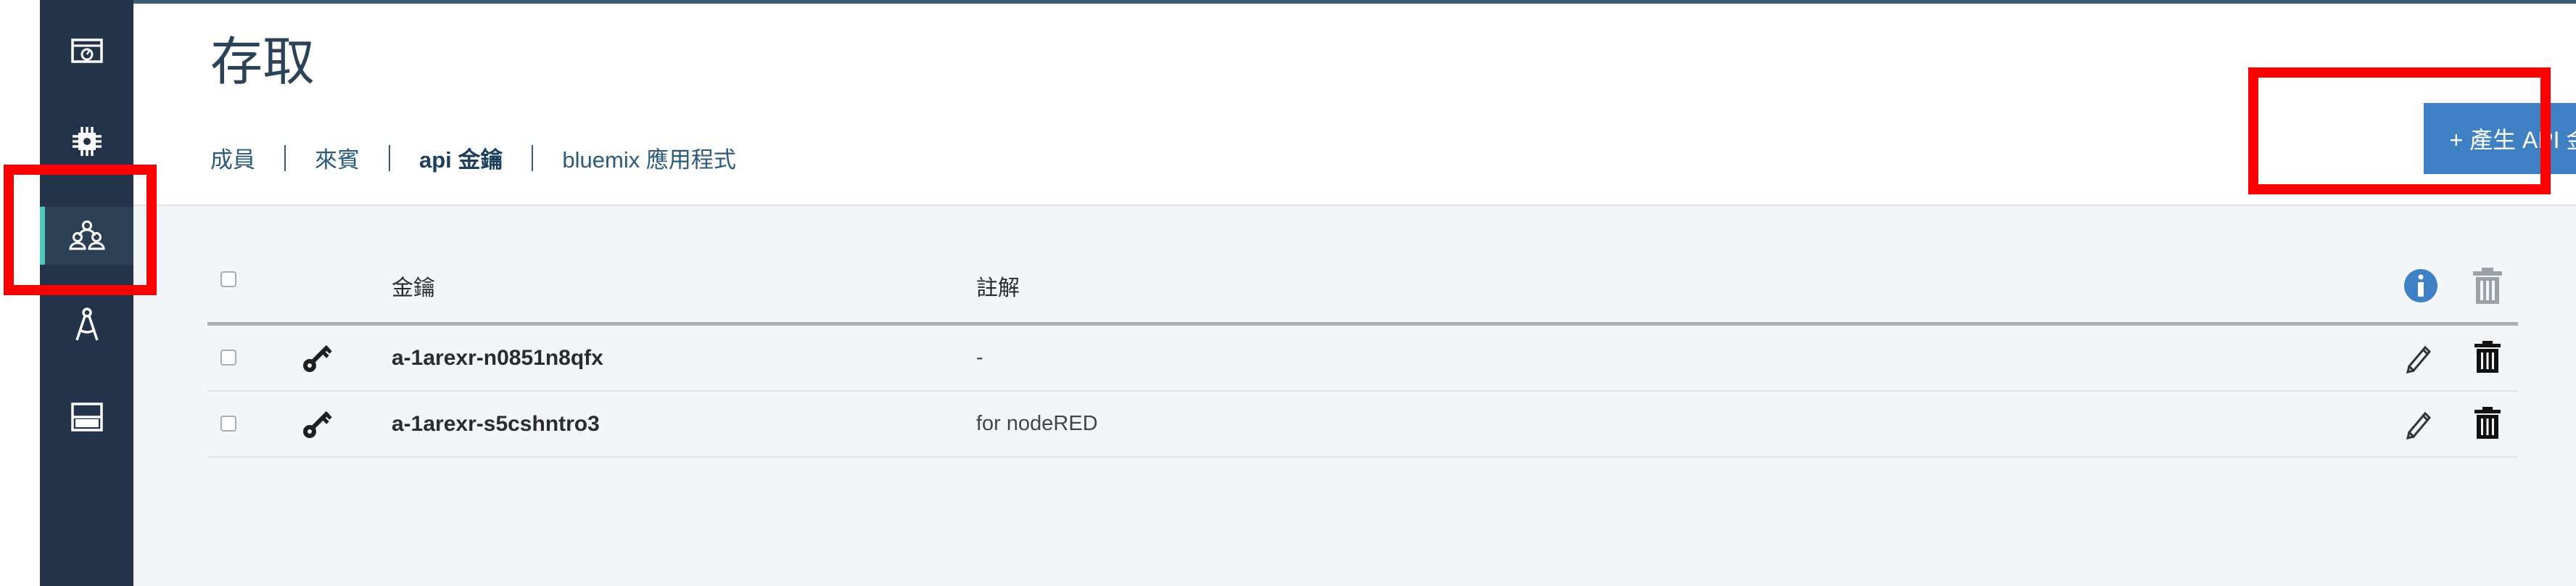 The width and height of the screenshot is (2576, 586). I want to click on chip-icon, so click(87, 141).